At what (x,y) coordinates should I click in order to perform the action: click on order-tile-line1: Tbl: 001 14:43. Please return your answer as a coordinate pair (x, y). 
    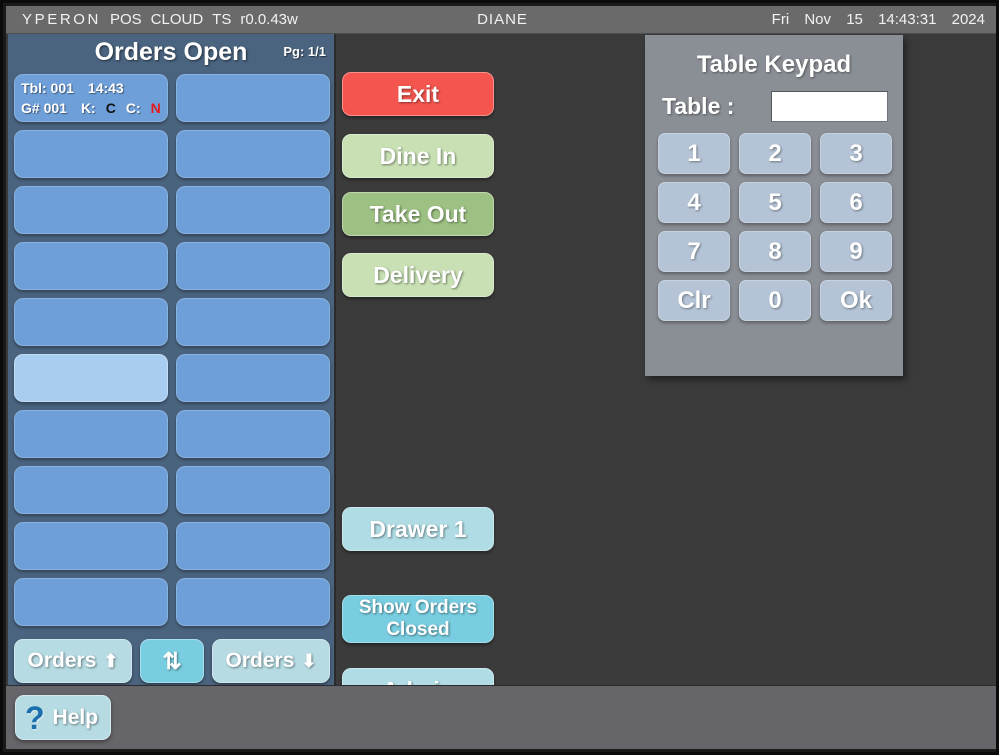
    Looking at the image, I should click on (92, 88).